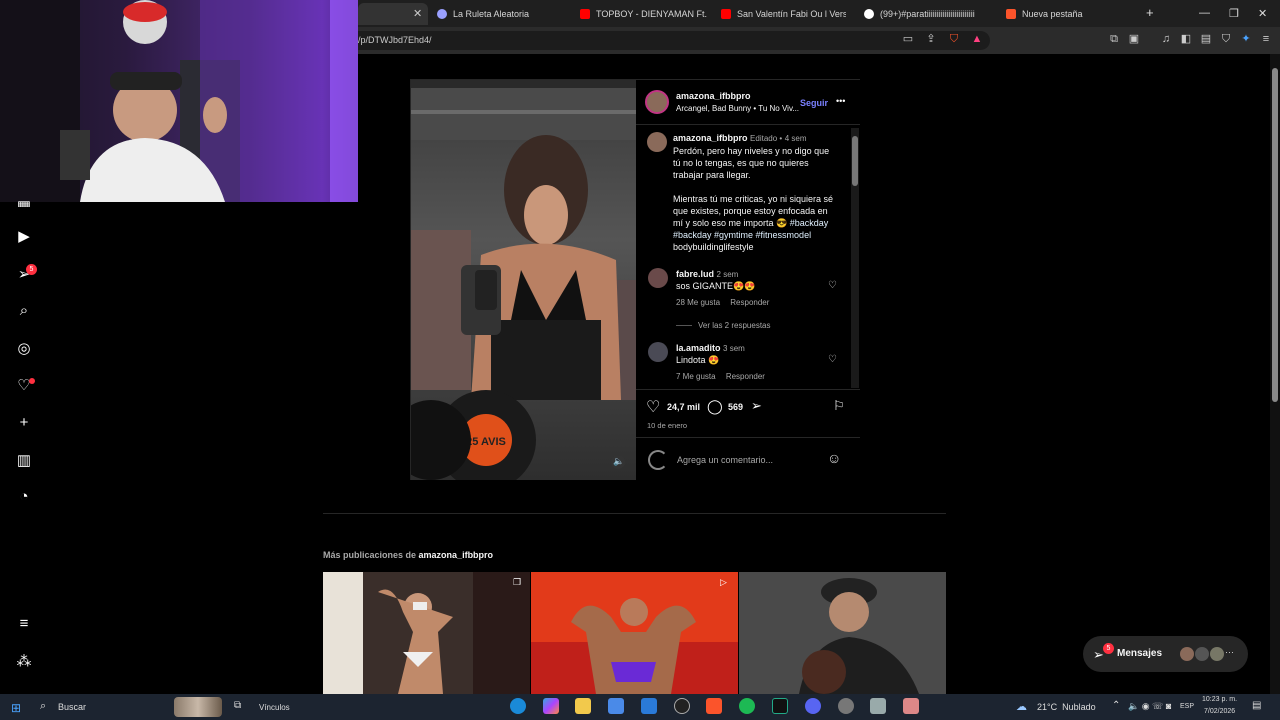  What do you see at coordinates (1114, 39) in the screenshot?
I see `extensions-icon: ⧉` at bounding box center [1114, 39].